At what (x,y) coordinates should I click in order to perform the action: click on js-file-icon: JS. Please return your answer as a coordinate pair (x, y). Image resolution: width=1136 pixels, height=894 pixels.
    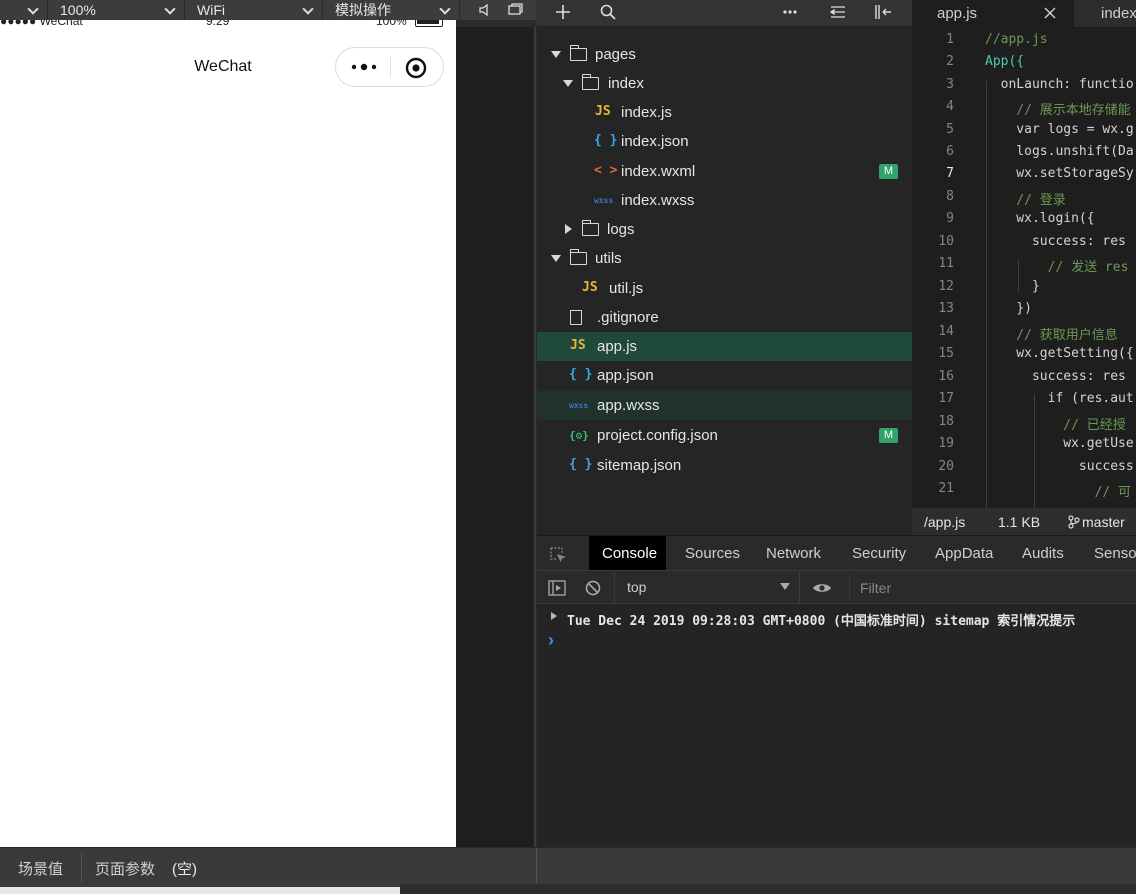
    Looking at the image, I should click on (603, 111).